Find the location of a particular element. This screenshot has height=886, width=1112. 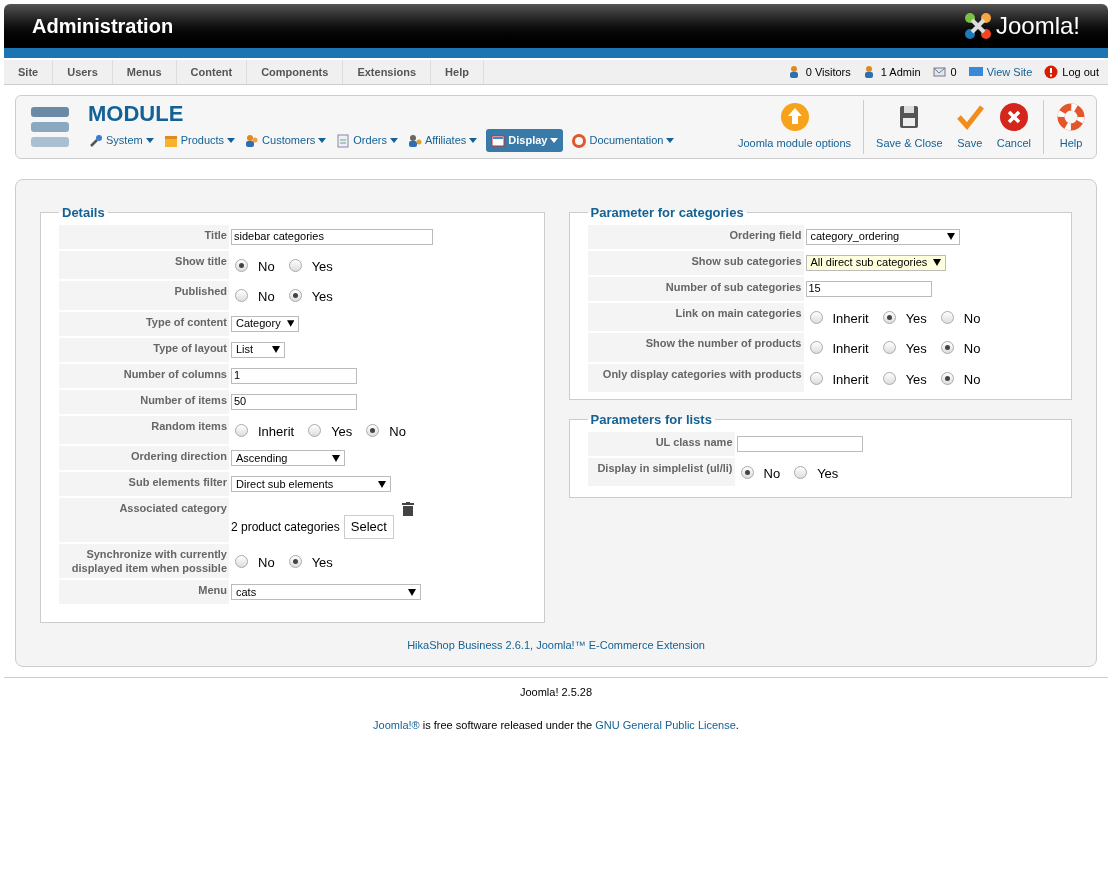

field-label: Type of content is located at coordinates (144, 323).